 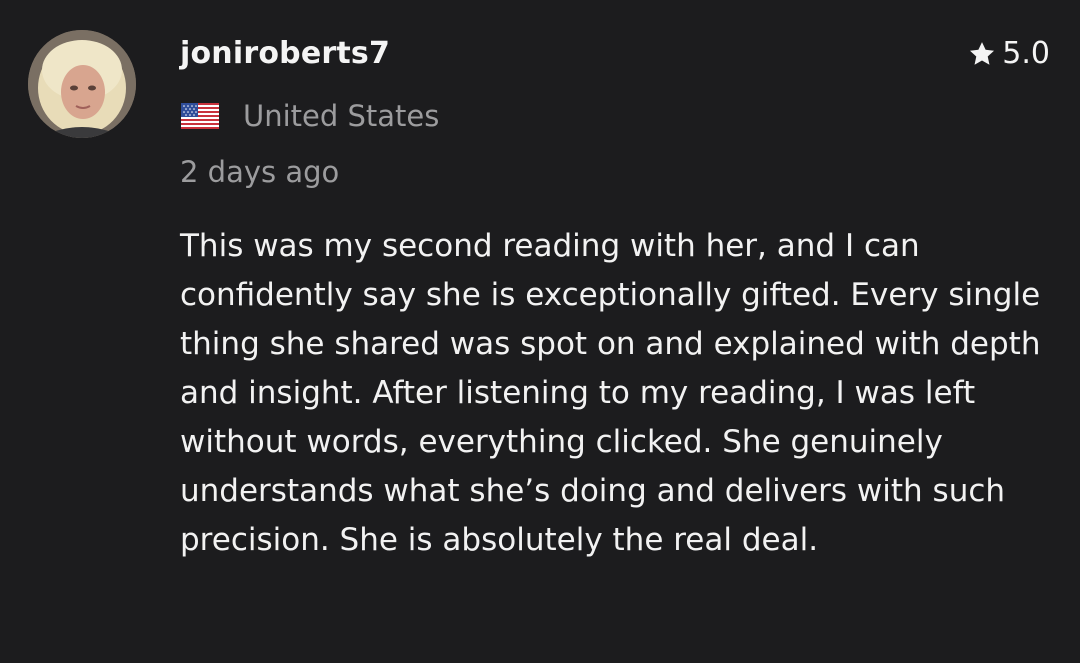 I want to click on rating: 5.0, so click(x=1009, y=54).